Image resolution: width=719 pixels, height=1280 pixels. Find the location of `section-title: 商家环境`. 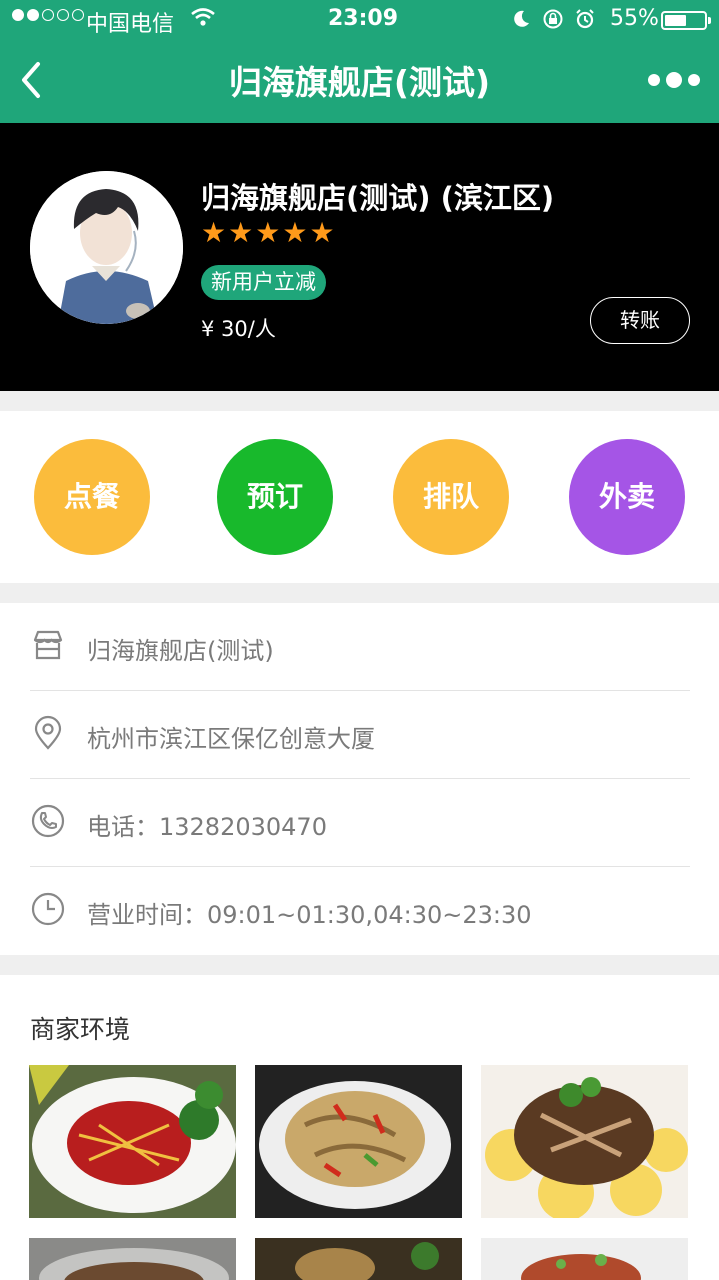

section-title: 商家环境 is located at coordinates (80, 1029).